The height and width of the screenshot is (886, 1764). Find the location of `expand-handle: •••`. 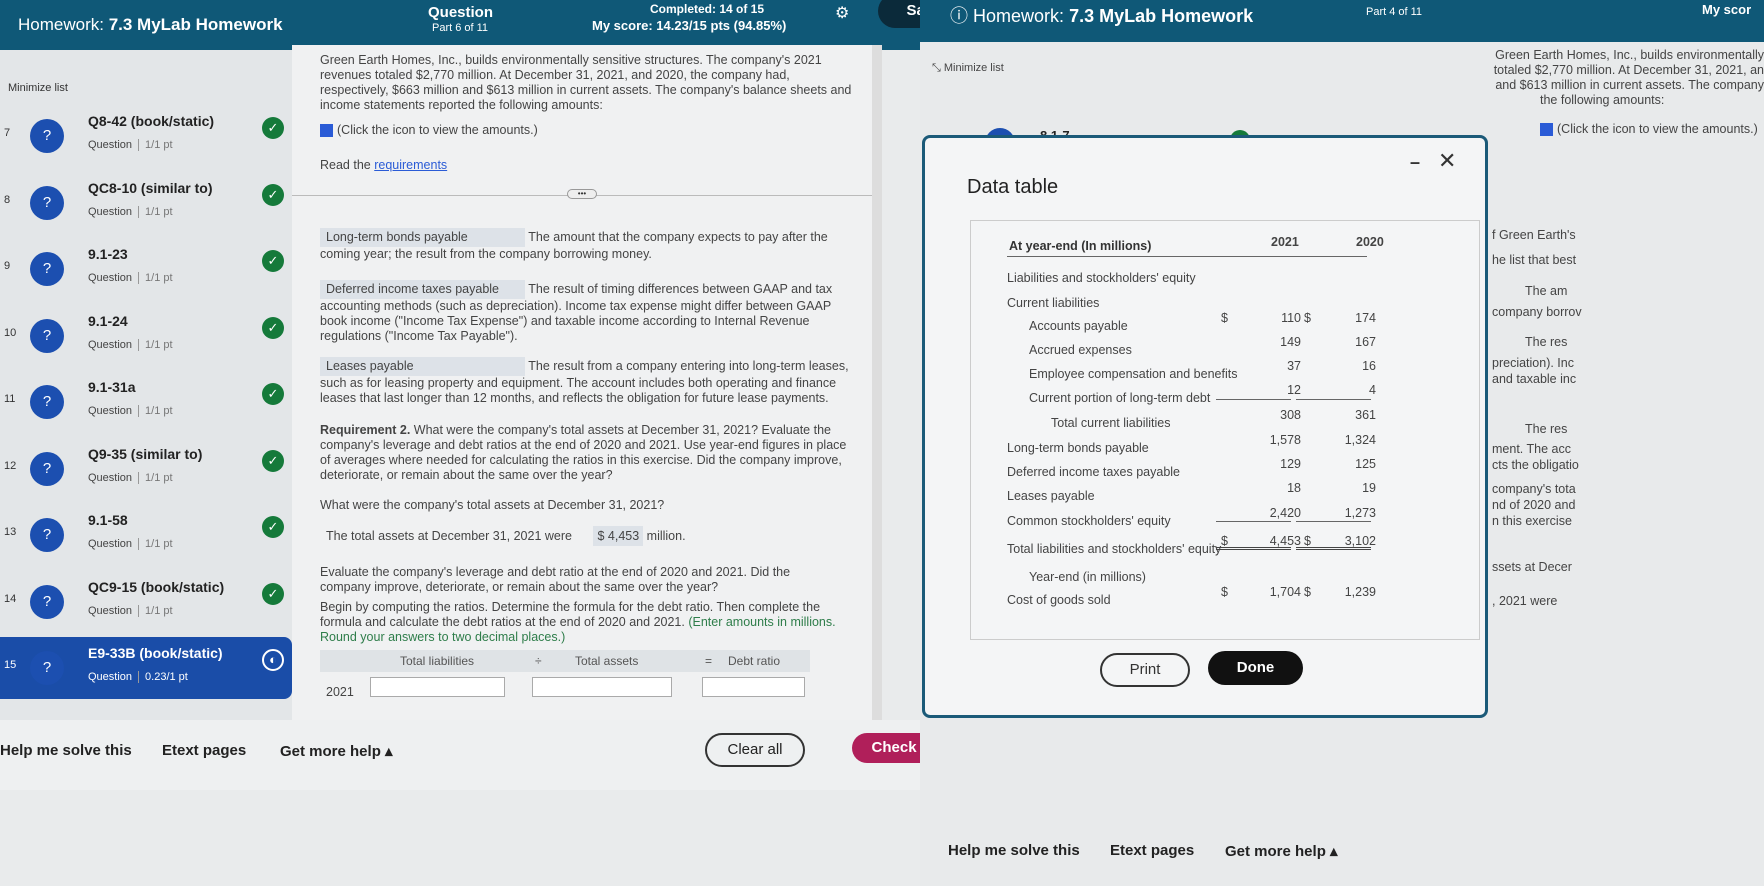

expand-handle: ••• is located at coordinates (582, 194).